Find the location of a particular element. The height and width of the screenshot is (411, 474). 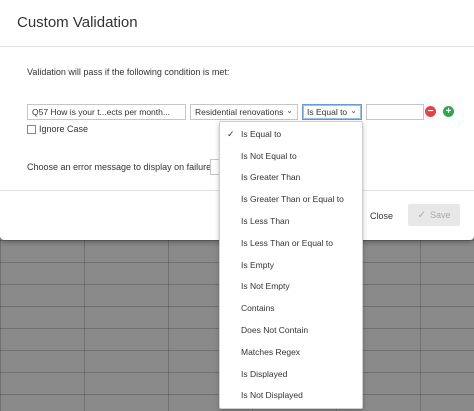

operator-option-label: Matches Regex is located at coordinates (271, 352).